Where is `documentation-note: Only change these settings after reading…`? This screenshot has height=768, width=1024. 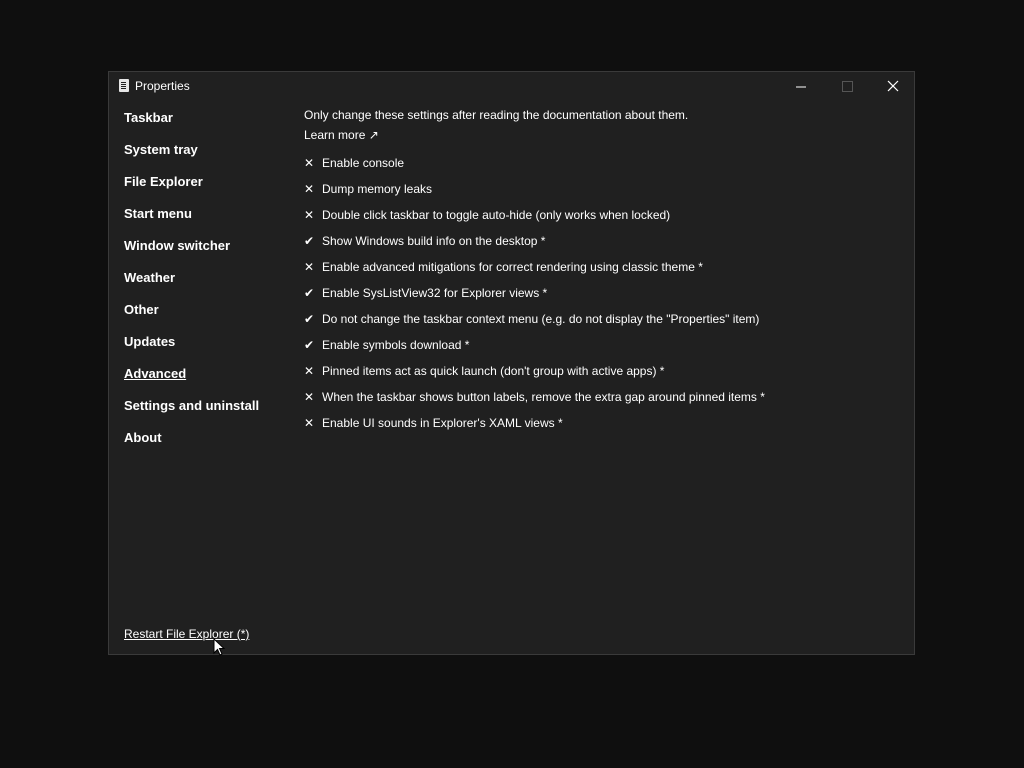
documentation-note: Only change these settings after reading… is located at coordinates (496, 115).